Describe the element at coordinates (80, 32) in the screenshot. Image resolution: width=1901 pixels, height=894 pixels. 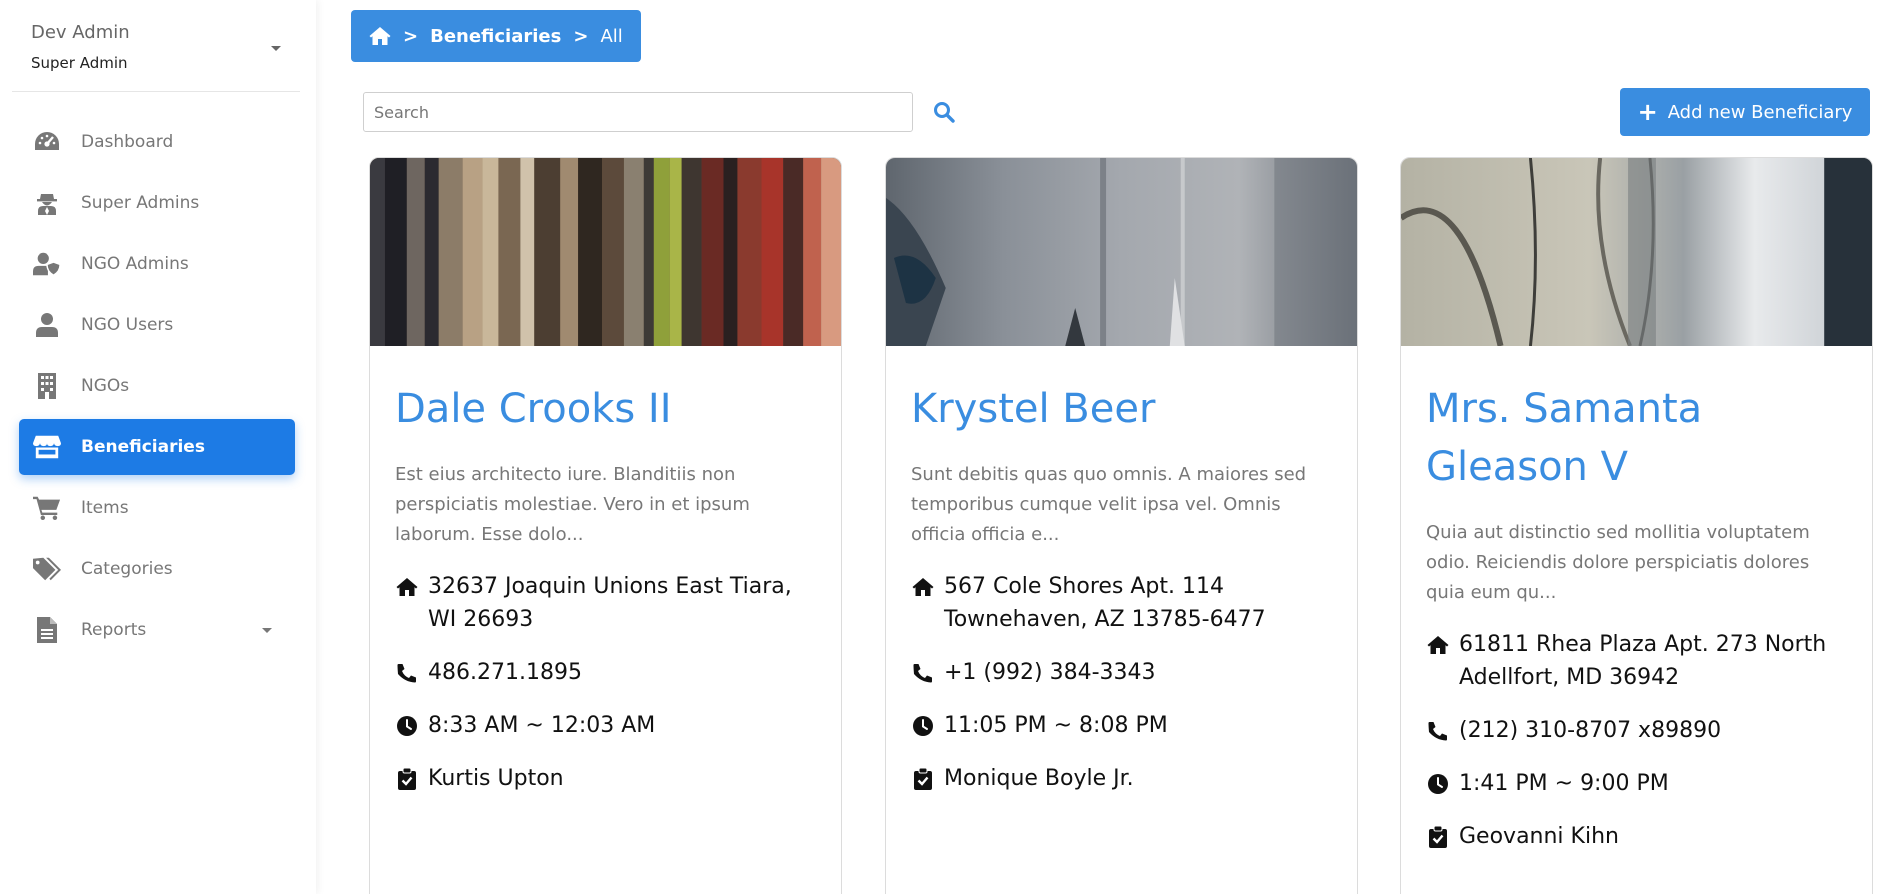
I see `user-name: Dev Admin` at that location.